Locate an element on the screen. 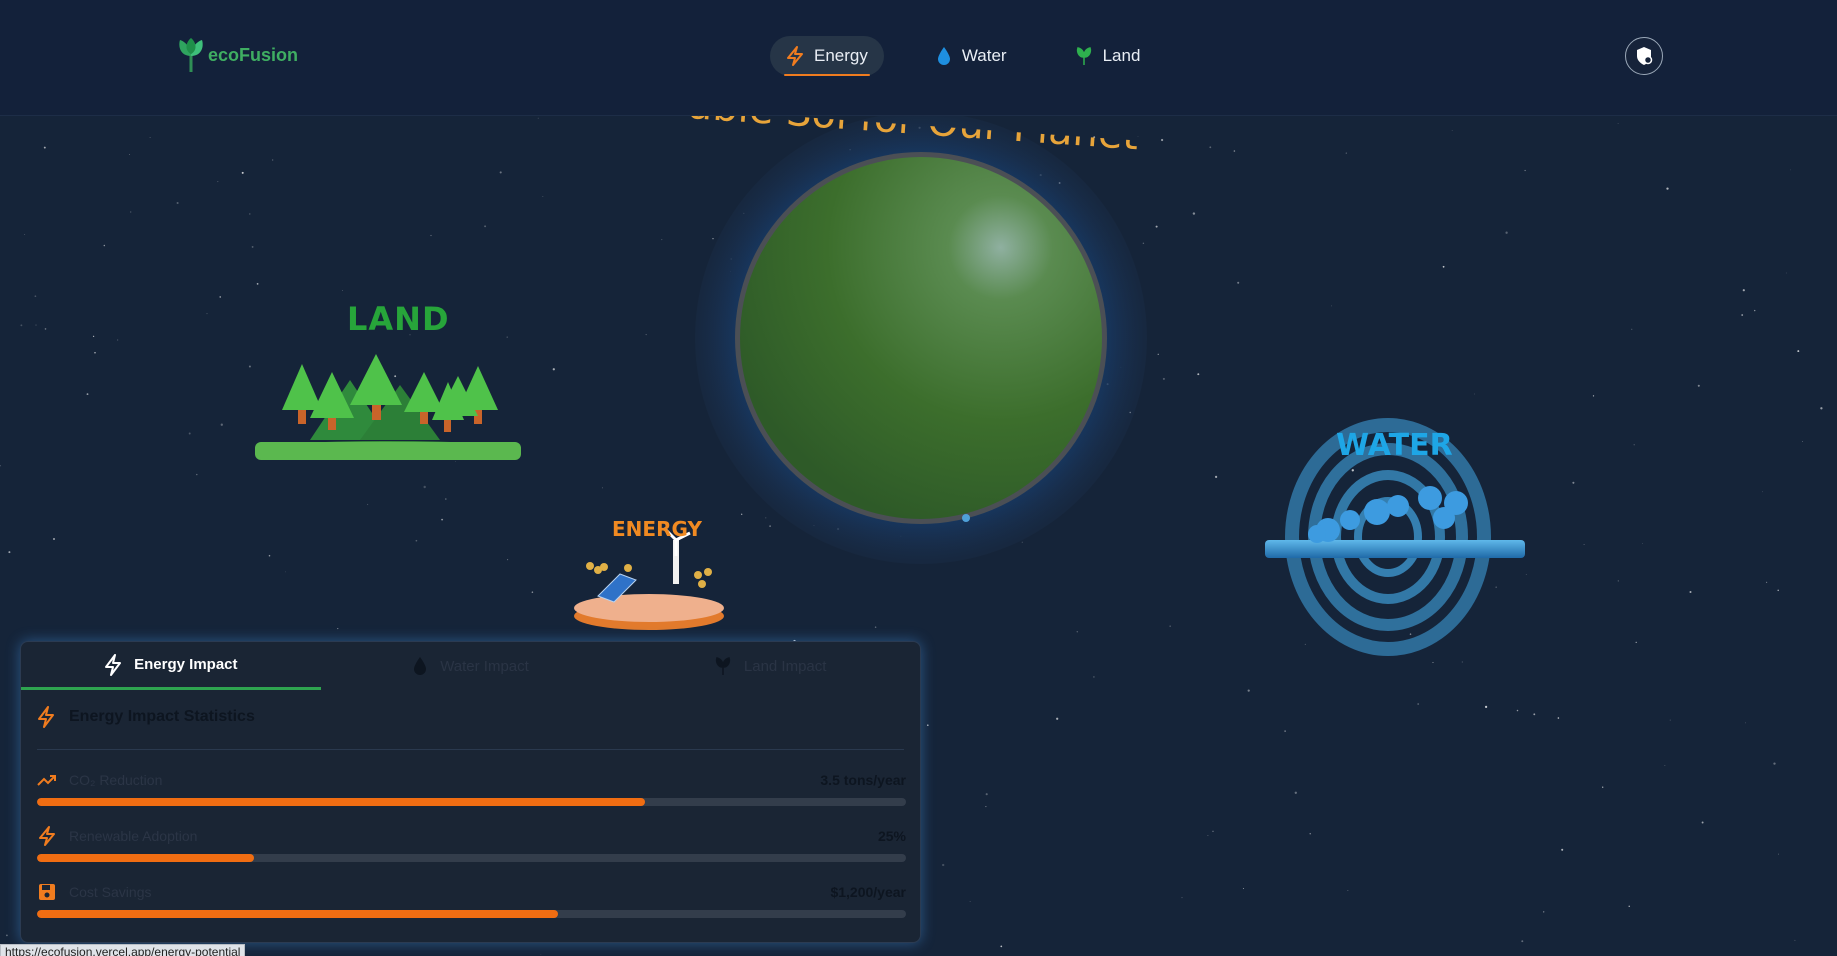 This screenshot has height=956, width=1837. nav-land: Land is located at coordinates (1108, 56).